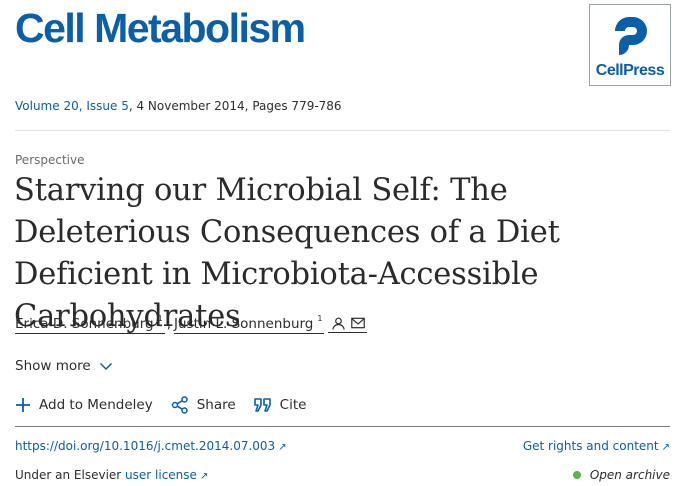  Describe the element at coordinates (161, 475) in the screenshot. I see `user-license-text: user license` at that location.